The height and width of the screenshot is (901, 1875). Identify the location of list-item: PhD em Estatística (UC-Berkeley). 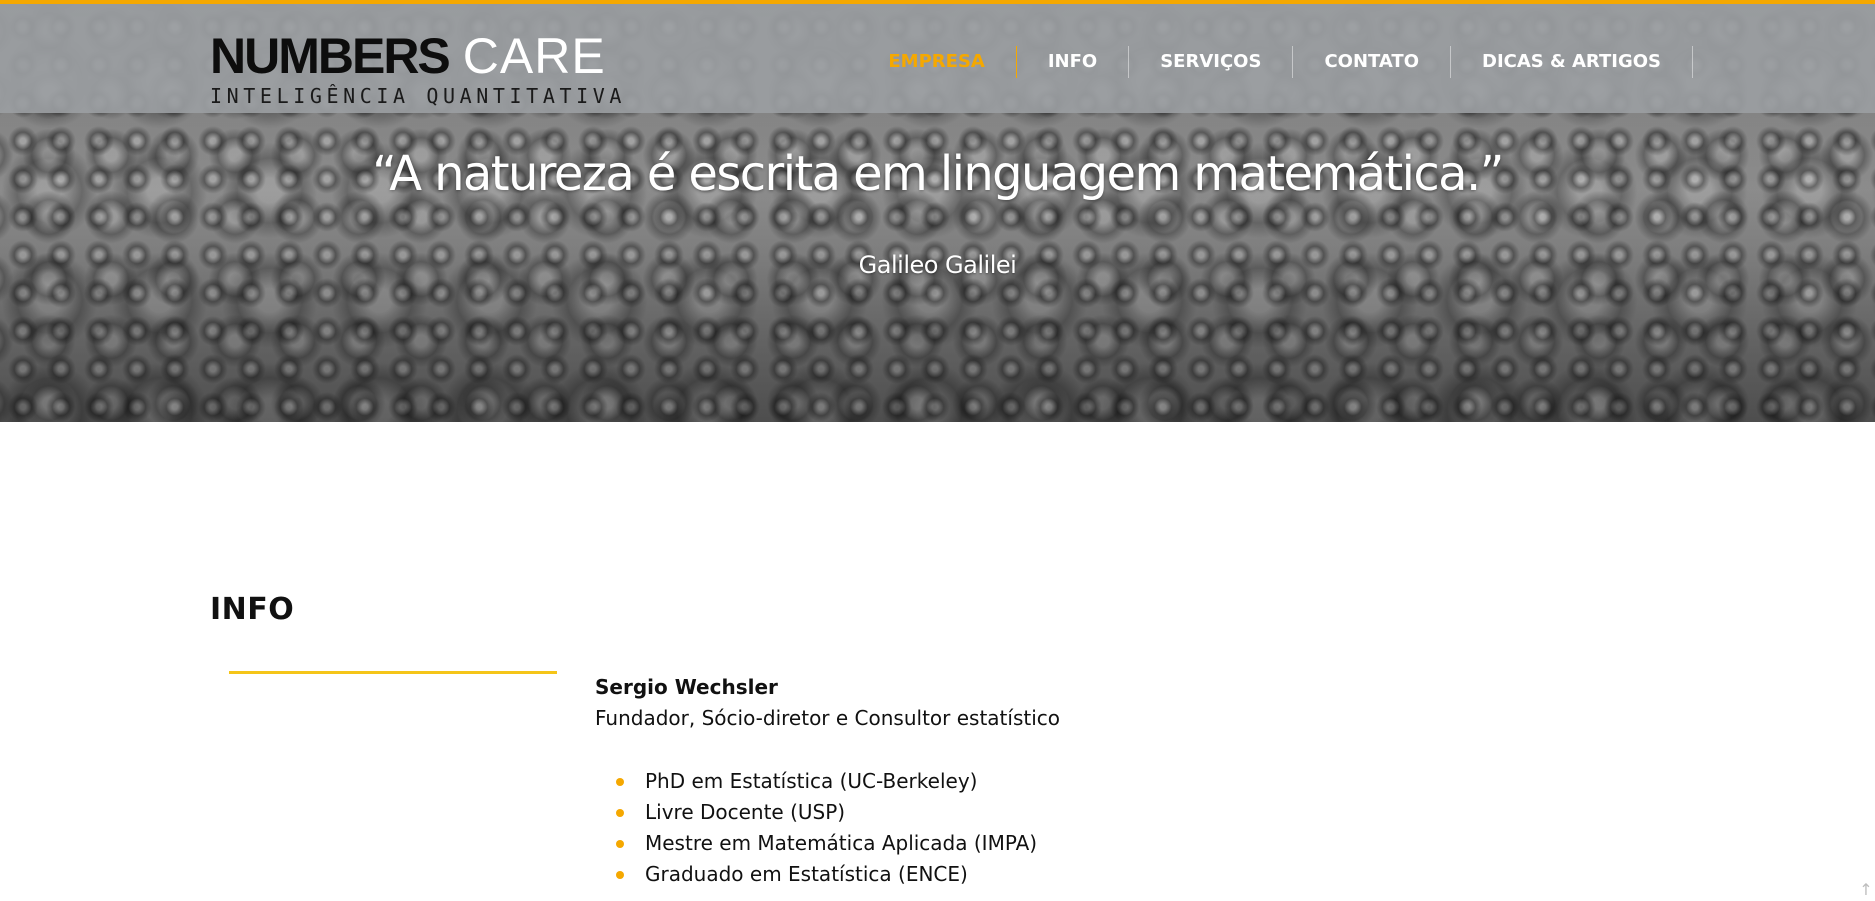
(1045, 781).